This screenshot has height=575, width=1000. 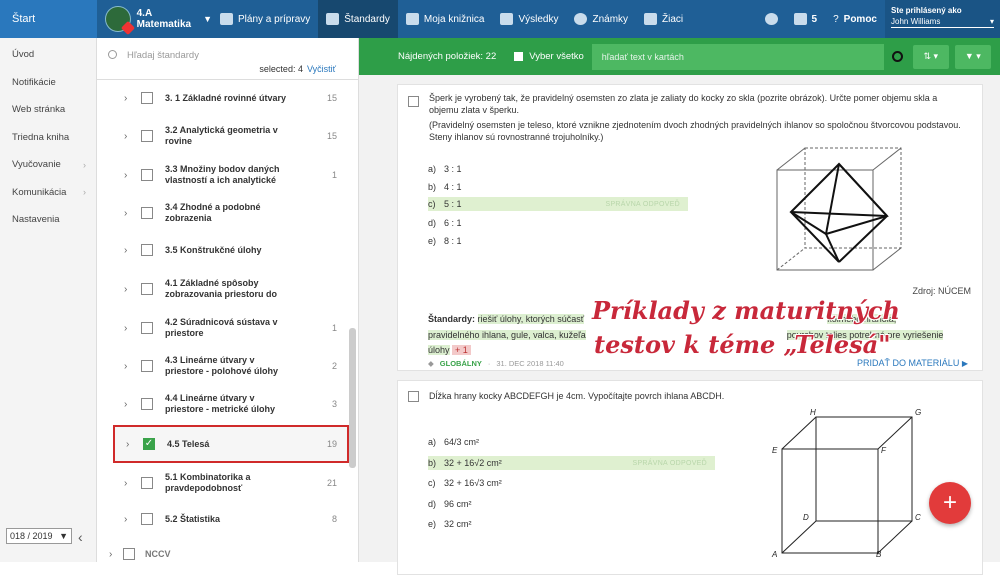 I want to click on nav-plans: Plány a prípravy, so click(x=265, y=19).